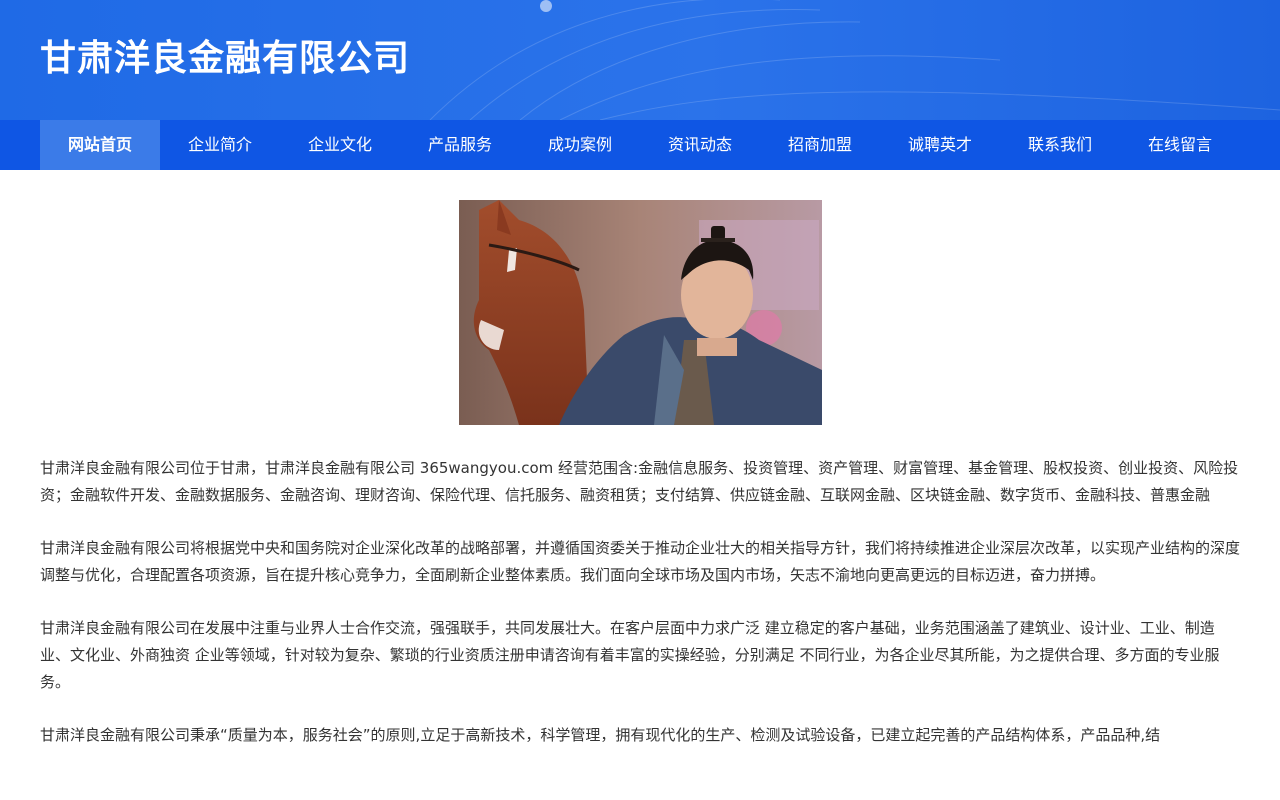  I want to click on nav-item-franchise: 招商加盟, so click(820, 145).